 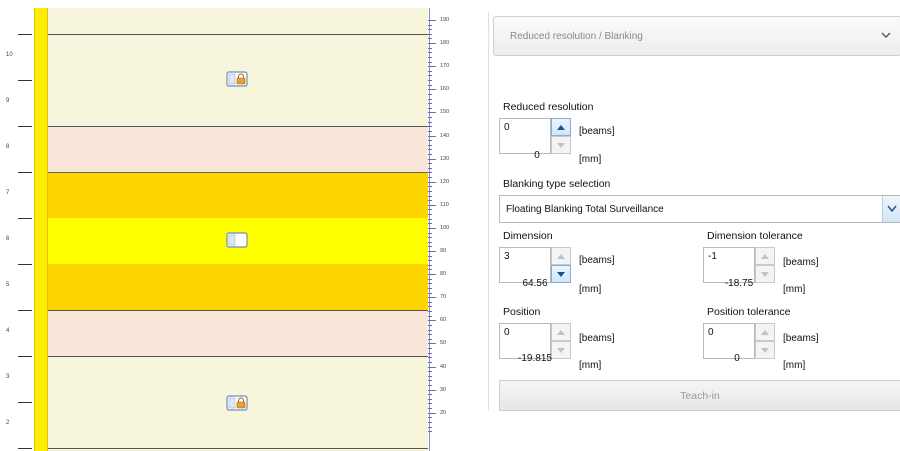 What do you see at coordinates (699, 209) in the screenshot?
I see `blanking-type-select: Floating Blanking Total Surveillance` at bounding box center [699, 209].